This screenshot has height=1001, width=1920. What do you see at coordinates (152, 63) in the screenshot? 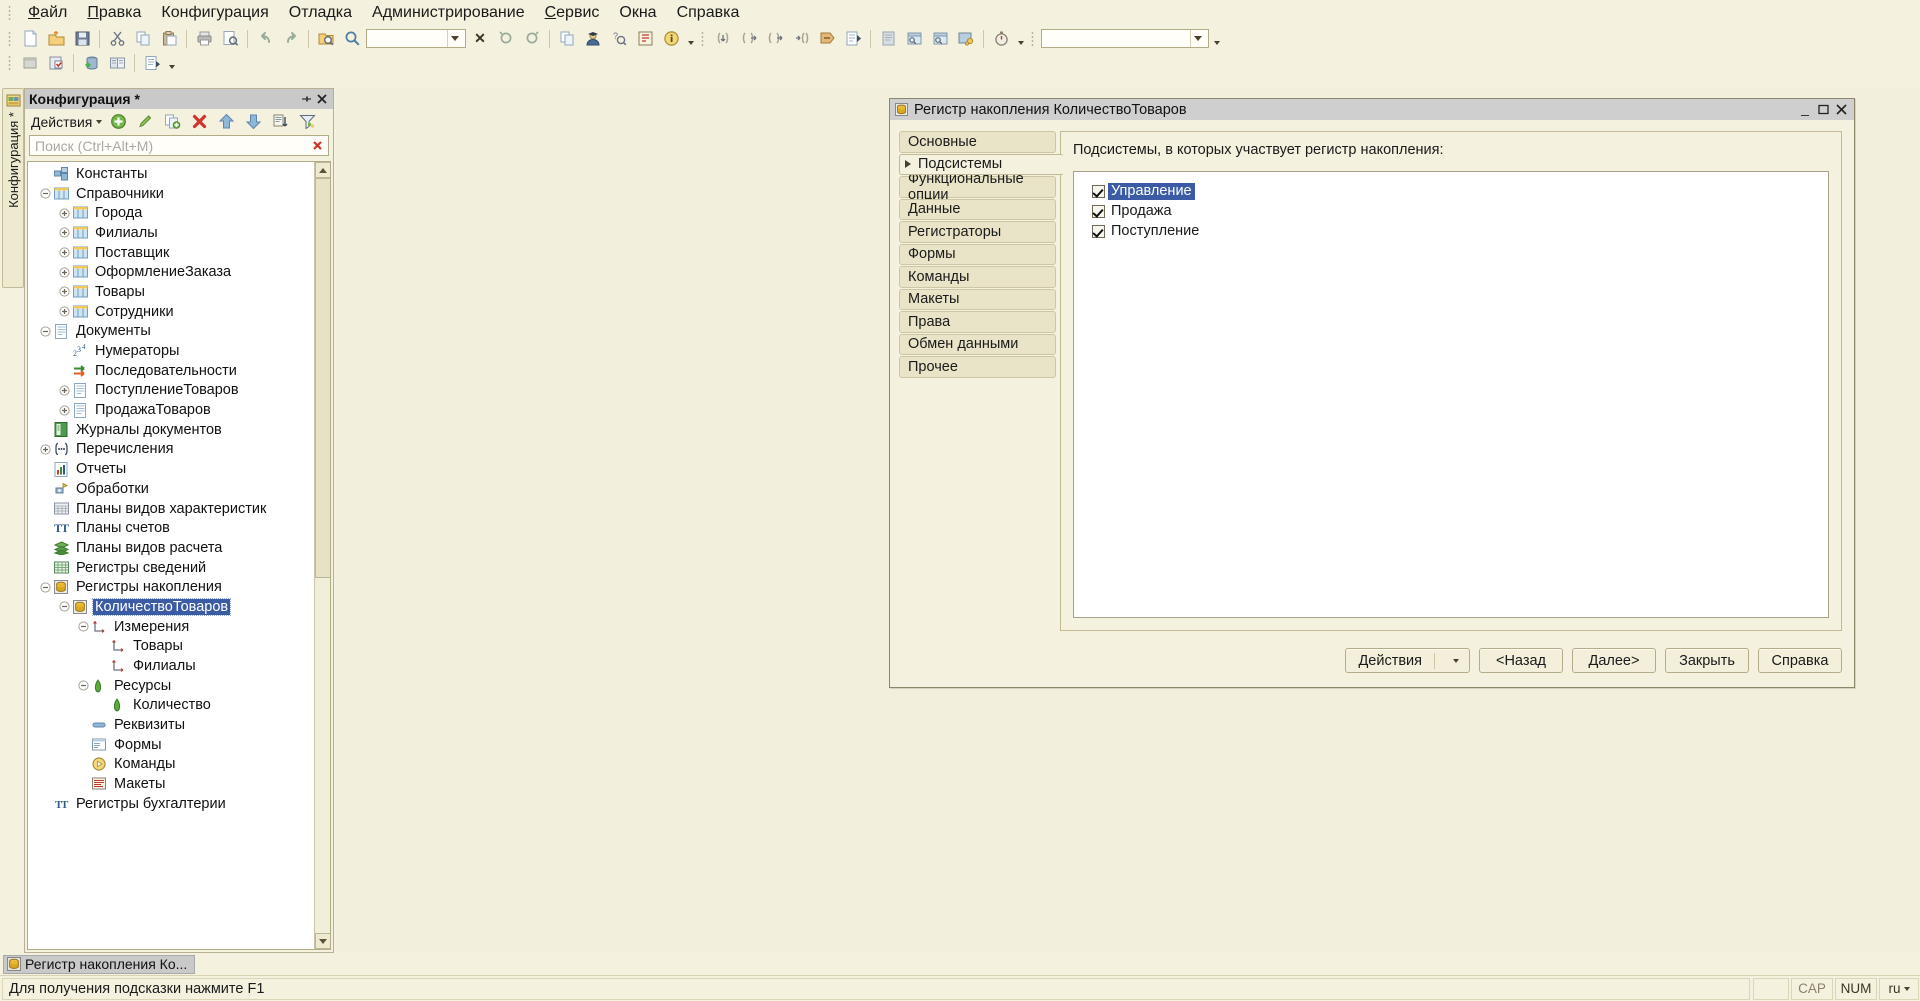
I see `report-icon` at bounding box center [152, 63].